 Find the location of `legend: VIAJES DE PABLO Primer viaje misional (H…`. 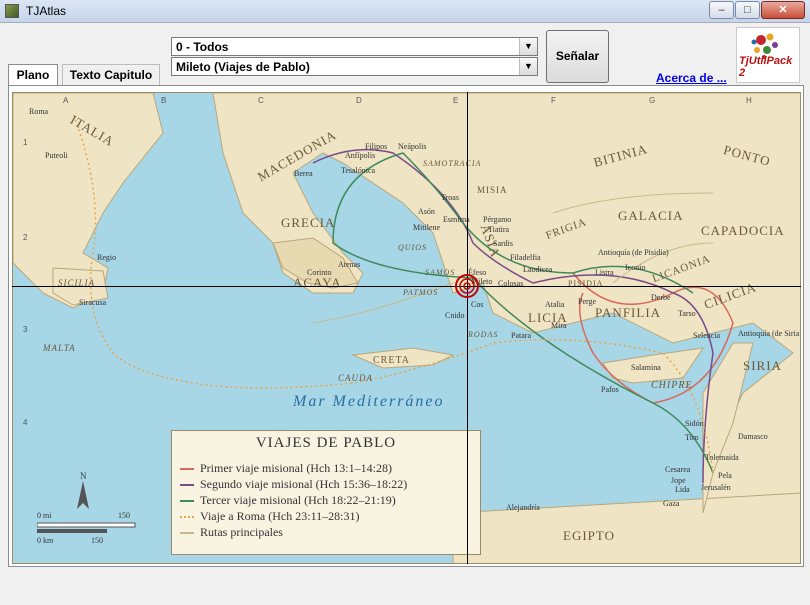

legend: VIAJES DE PABLO Primer viaje misional (H… is located at coordinates (326, 492).